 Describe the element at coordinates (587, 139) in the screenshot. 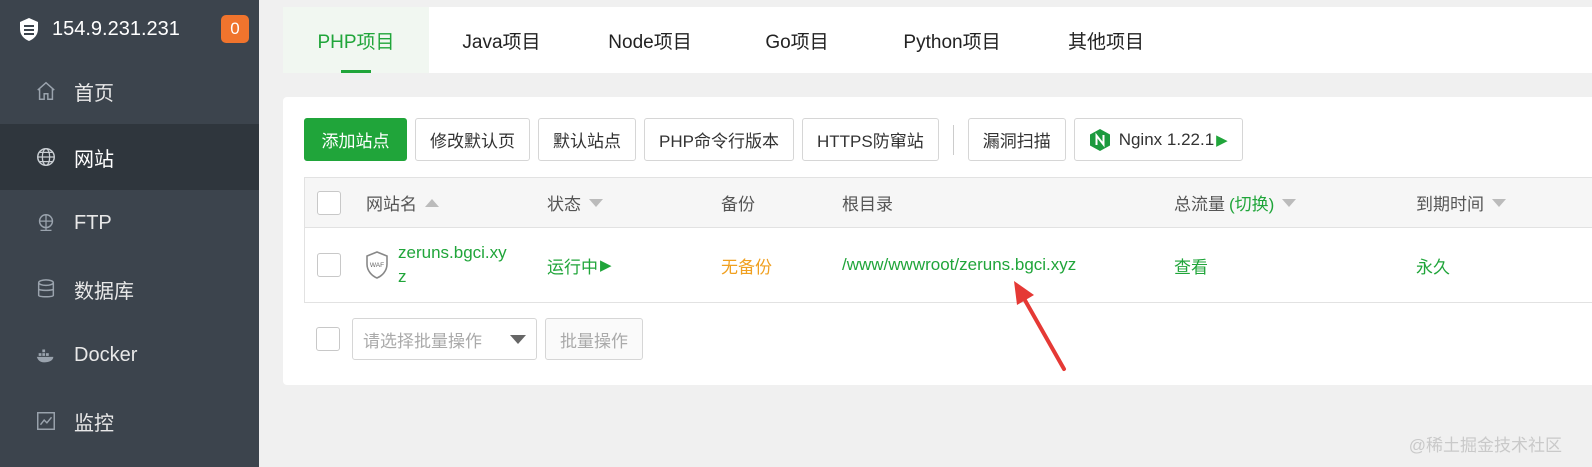

I see `default-site-button: 默认站点` at that location.